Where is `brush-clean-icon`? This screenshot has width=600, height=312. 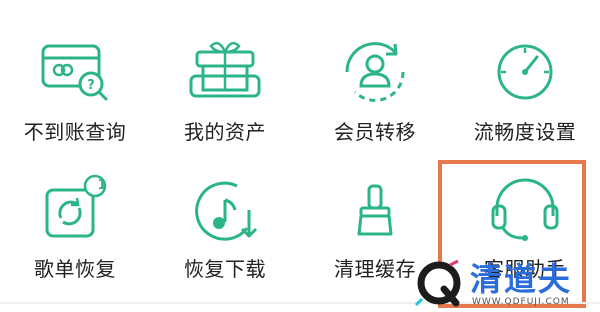 brush-clean-icon is located at coordinates (375, 210).